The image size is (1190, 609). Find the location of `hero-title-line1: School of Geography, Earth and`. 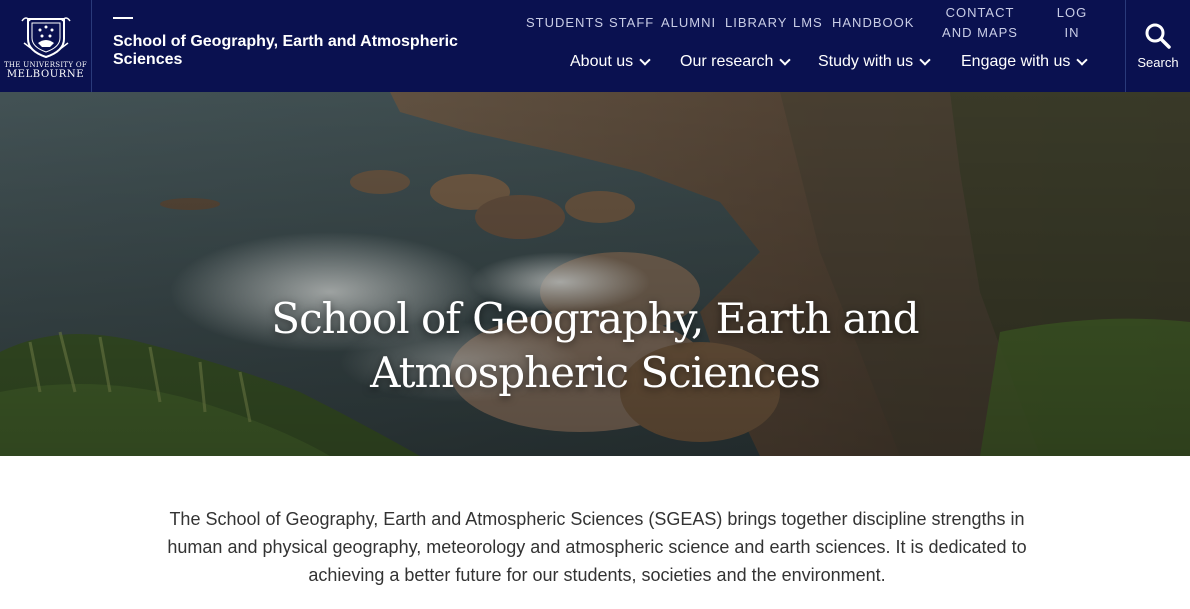

hero-title-line1: School of Geography, Earth and is located at coordinates (595, 318).